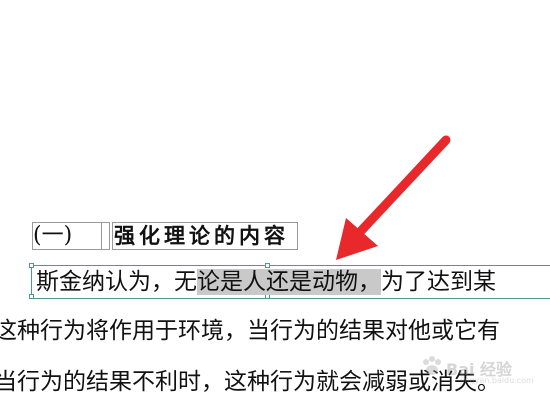 This screenshot has height=400, width=550. I want to click on selected-text: 论是人还是动物，, so click(289, 282).